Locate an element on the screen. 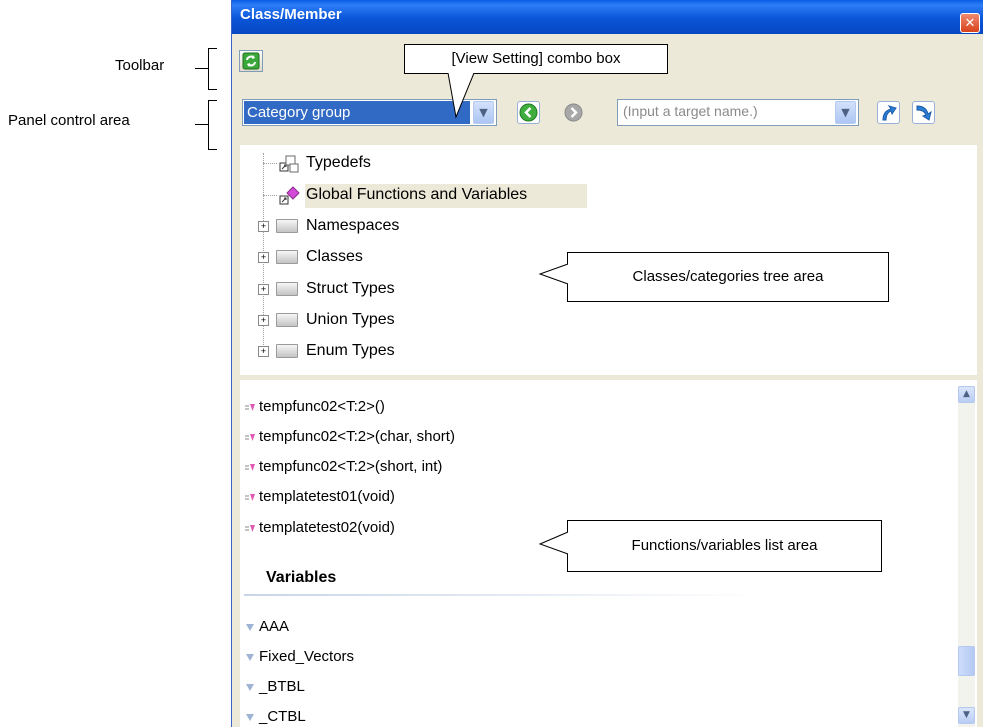 Image resolution: width=983 pixels, height=727 pixels. view-setting-callout-pointer is located at coordinates (461, 96).